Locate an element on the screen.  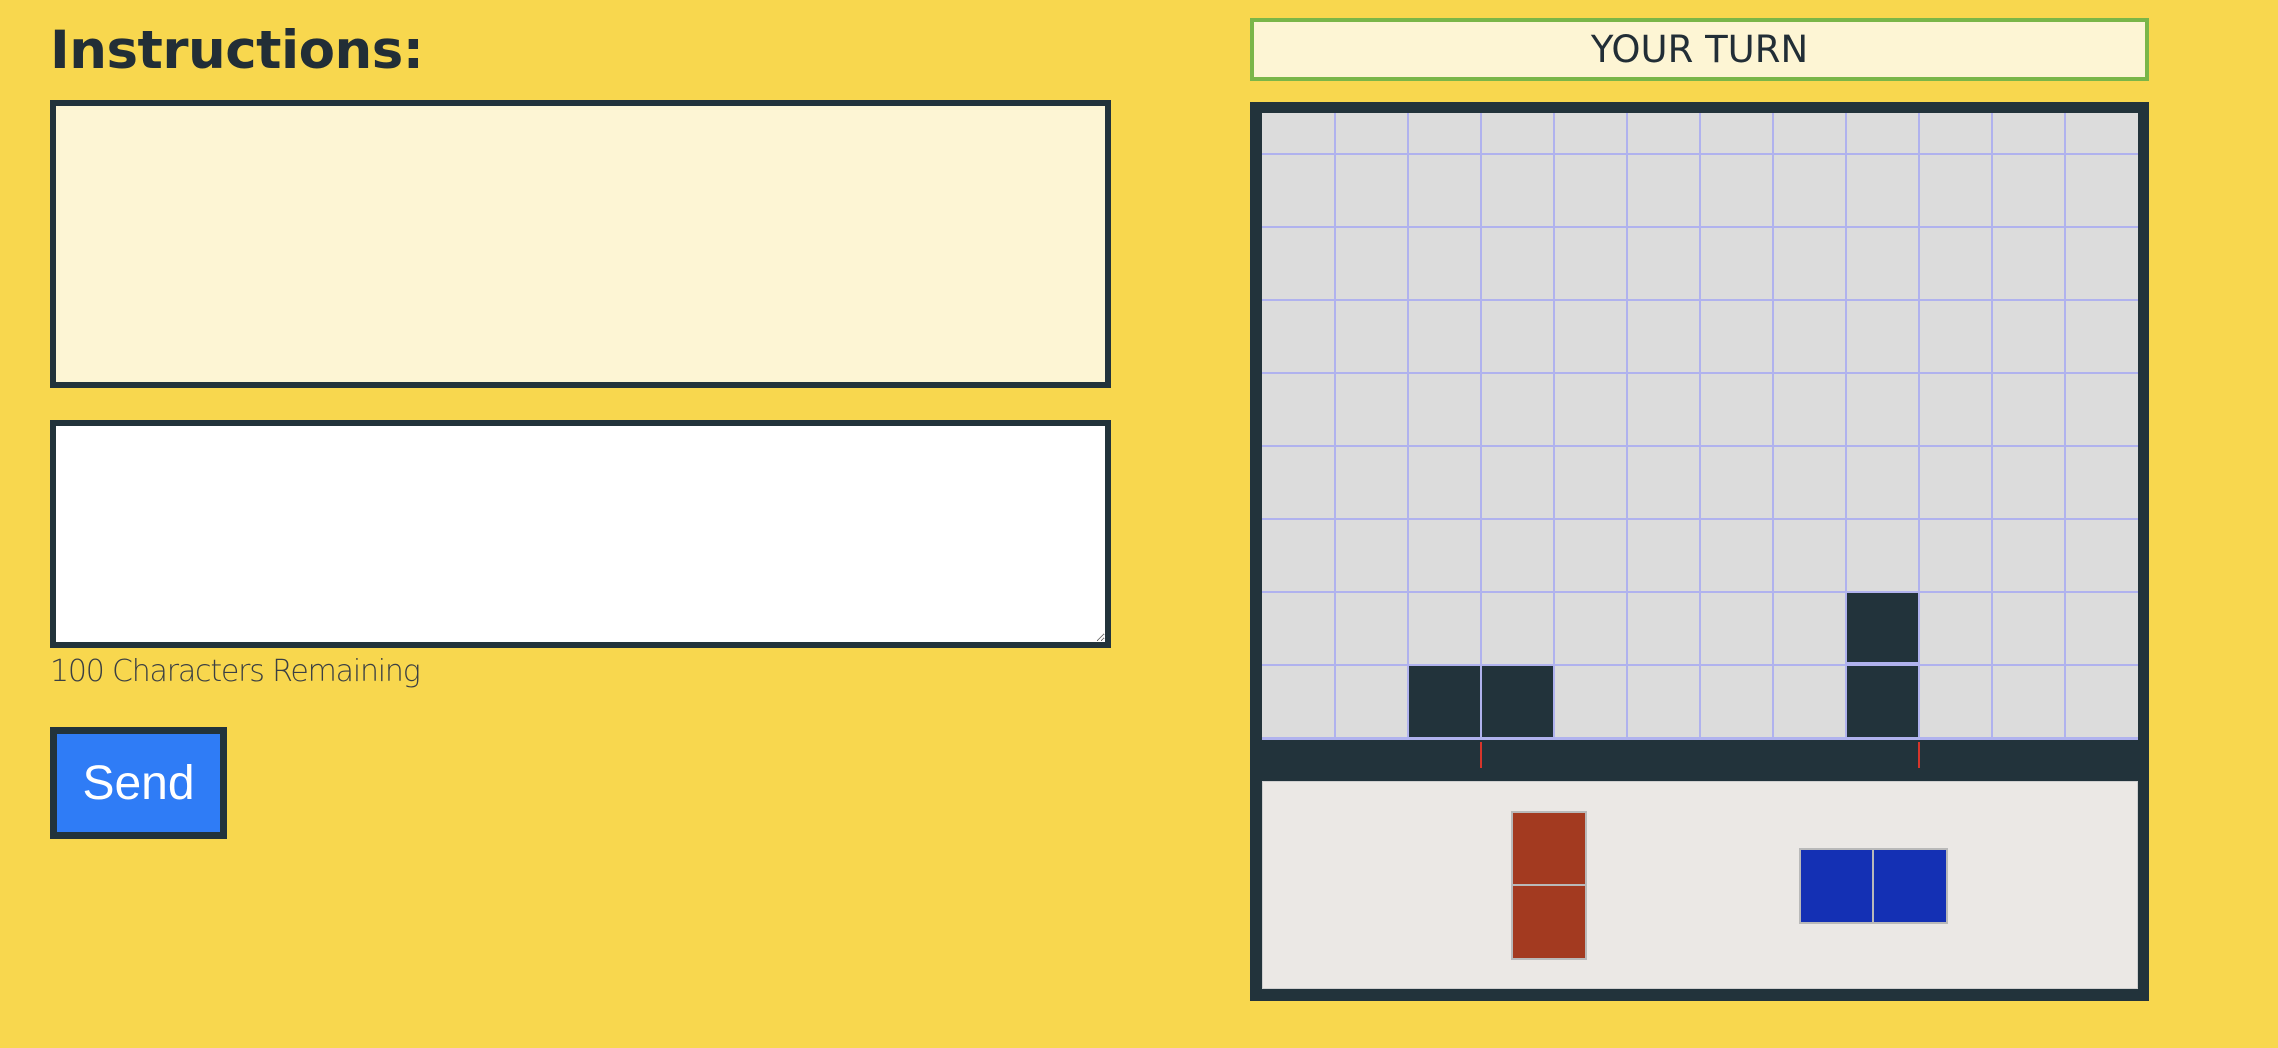
message-input is located at coordinates (580, 534).